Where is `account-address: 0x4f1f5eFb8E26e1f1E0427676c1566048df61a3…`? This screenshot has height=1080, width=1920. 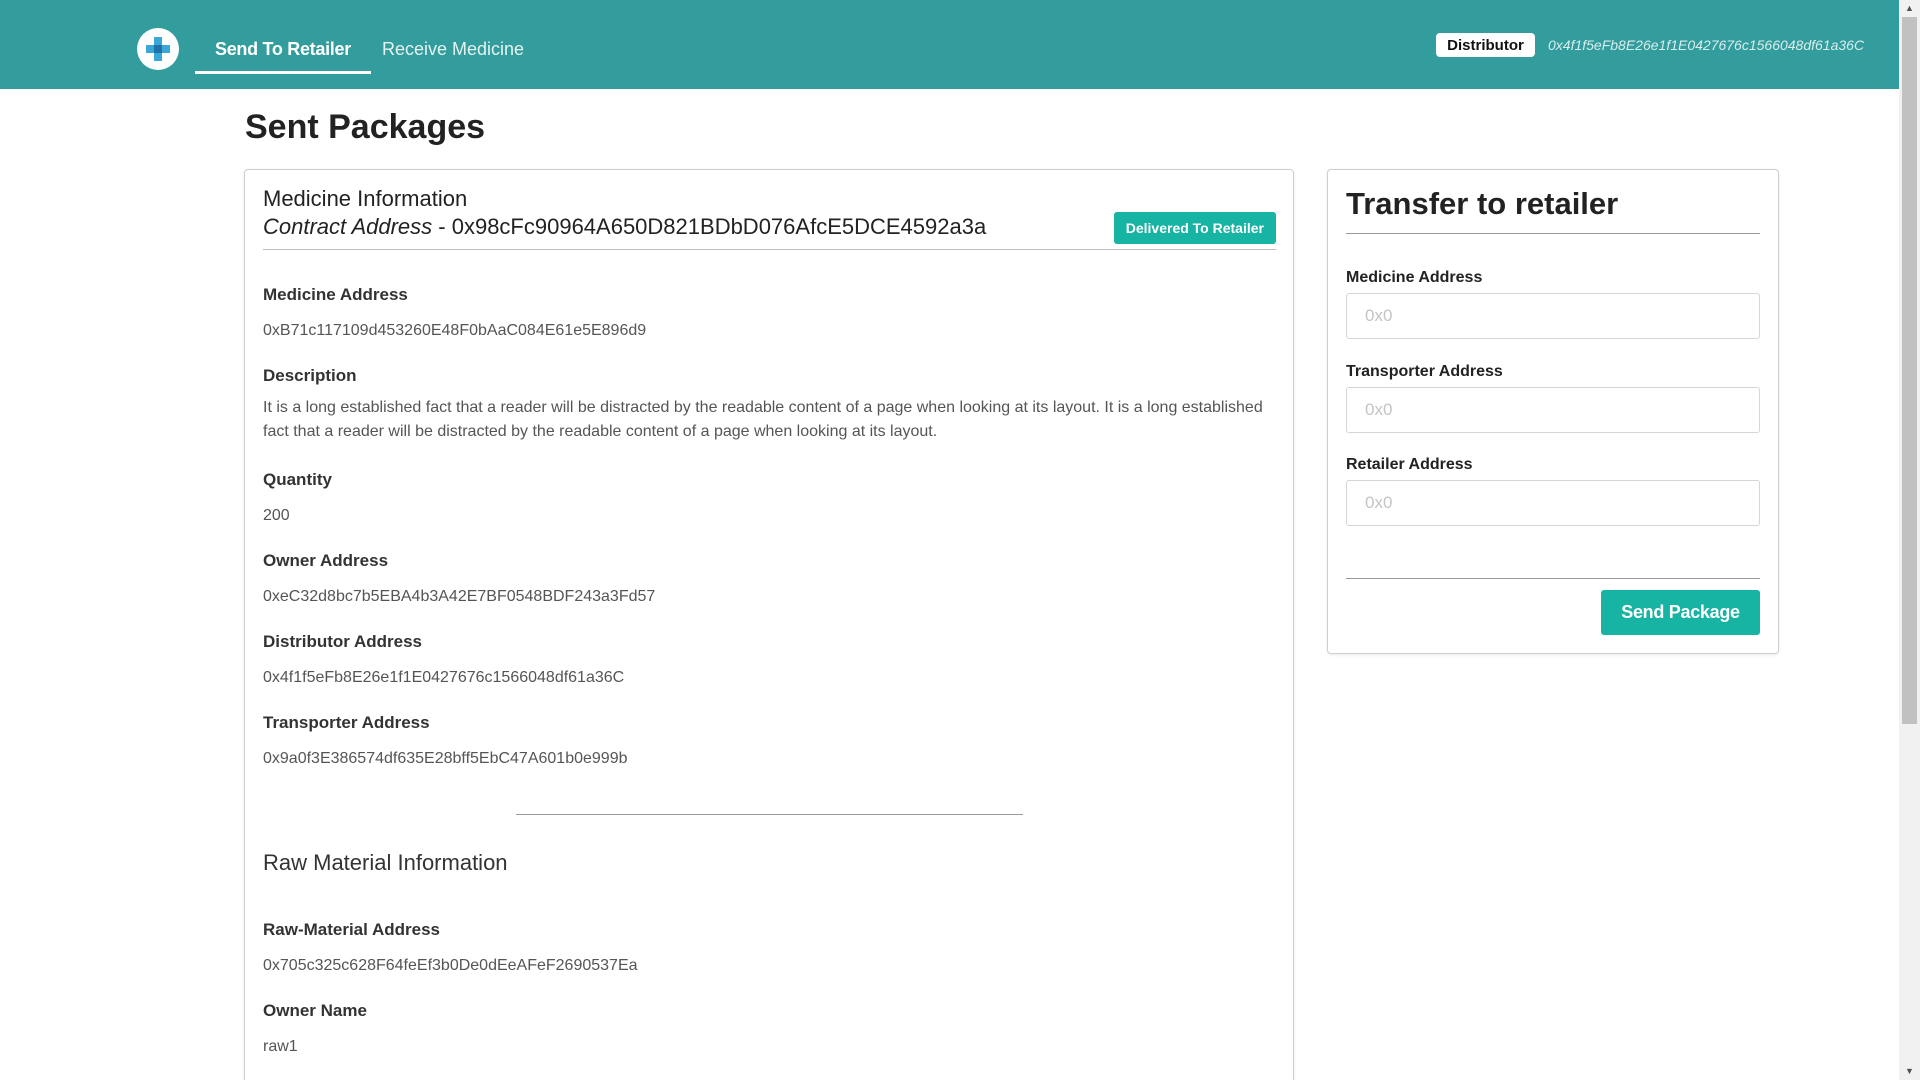 account-address: 0x4f1f5eFb8E26e1f1E0427676c1566048df61a3… is located at coordinates (1706, 45).